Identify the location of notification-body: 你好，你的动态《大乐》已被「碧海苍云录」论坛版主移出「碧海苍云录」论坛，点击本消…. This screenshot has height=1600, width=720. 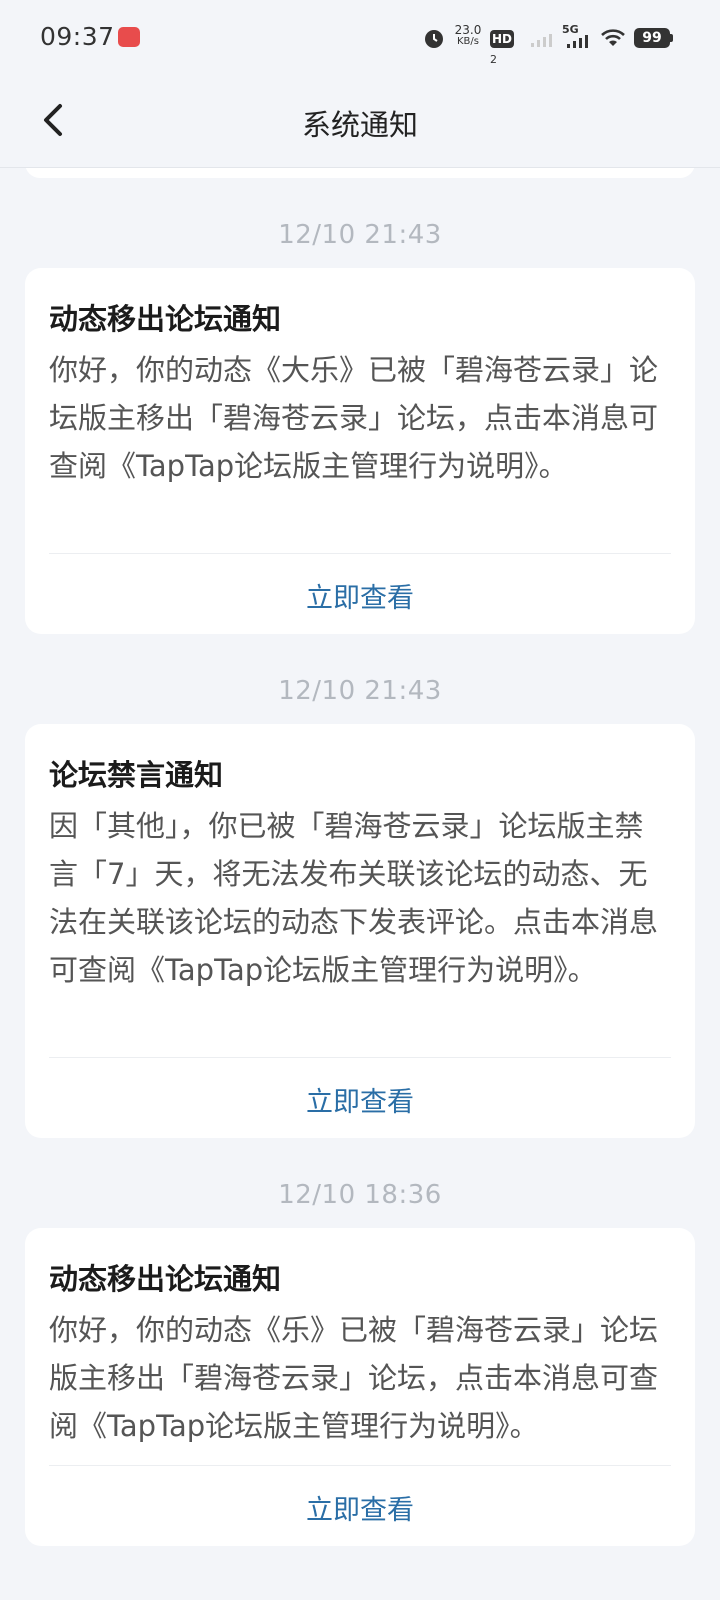
(354, 418).